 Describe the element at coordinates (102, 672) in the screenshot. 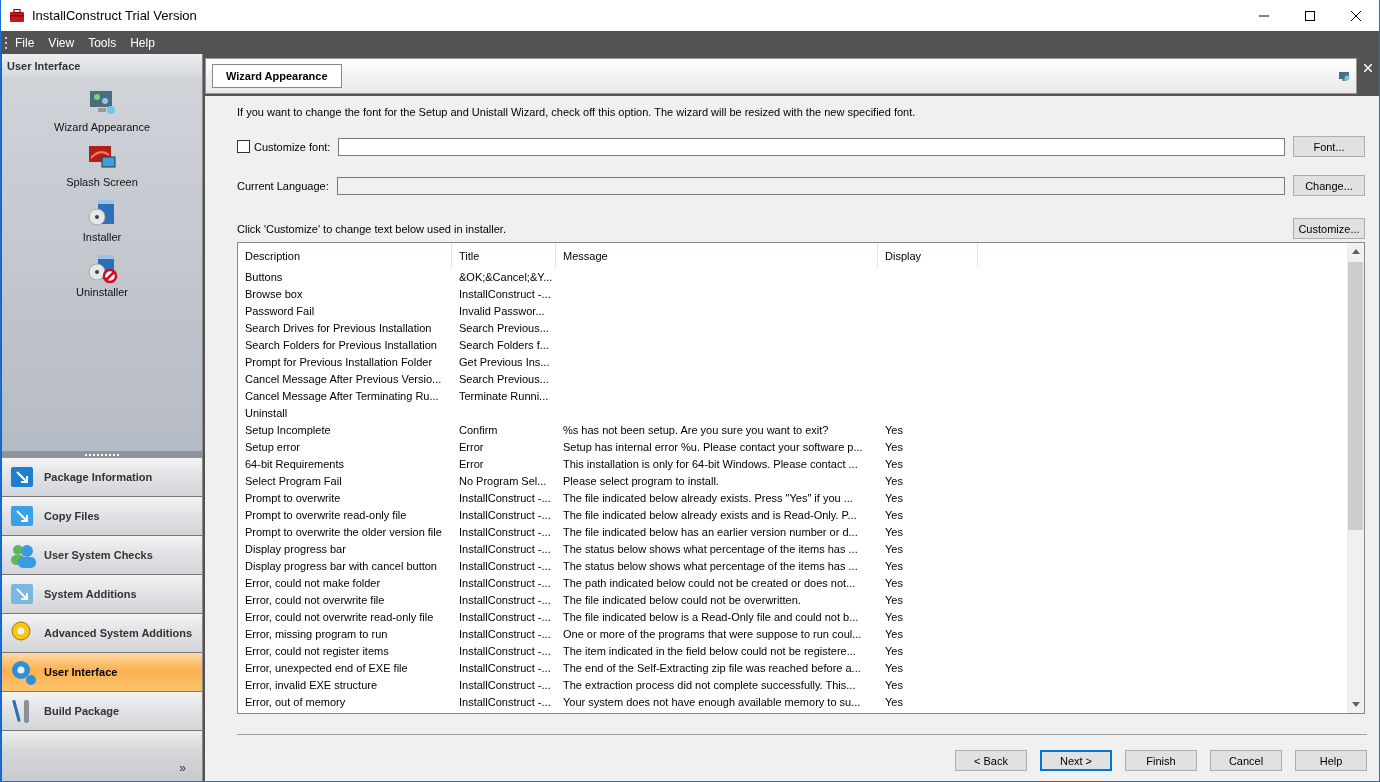

I see `nav-button: User Interface` at that location.